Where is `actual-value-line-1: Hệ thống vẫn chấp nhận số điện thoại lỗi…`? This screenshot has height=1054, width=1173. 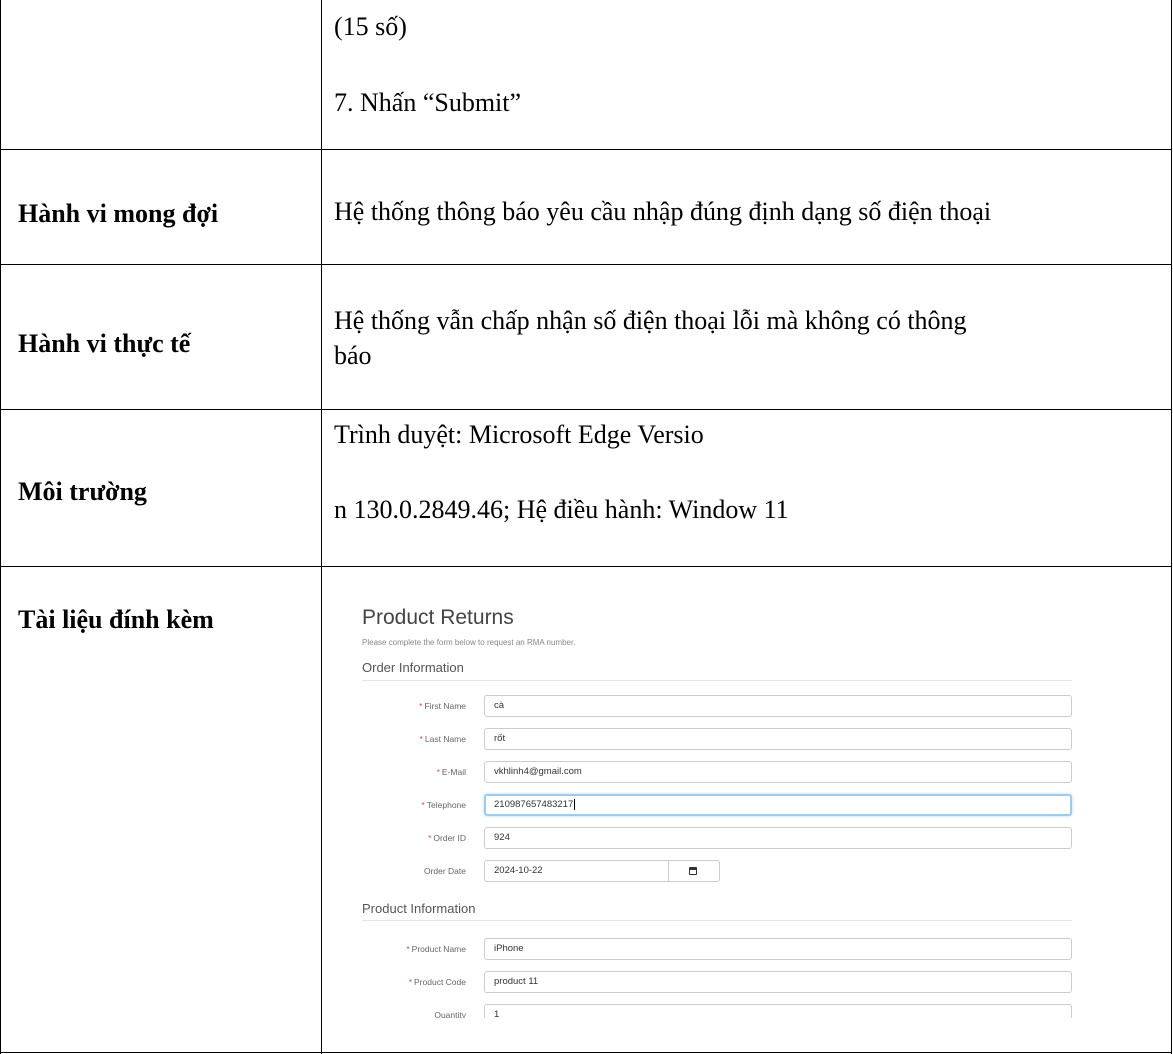 actual-value-line-1: Hệ thống vẫn chấp nhận số điện thoại lỗi… is located at coordinates (650, 320).